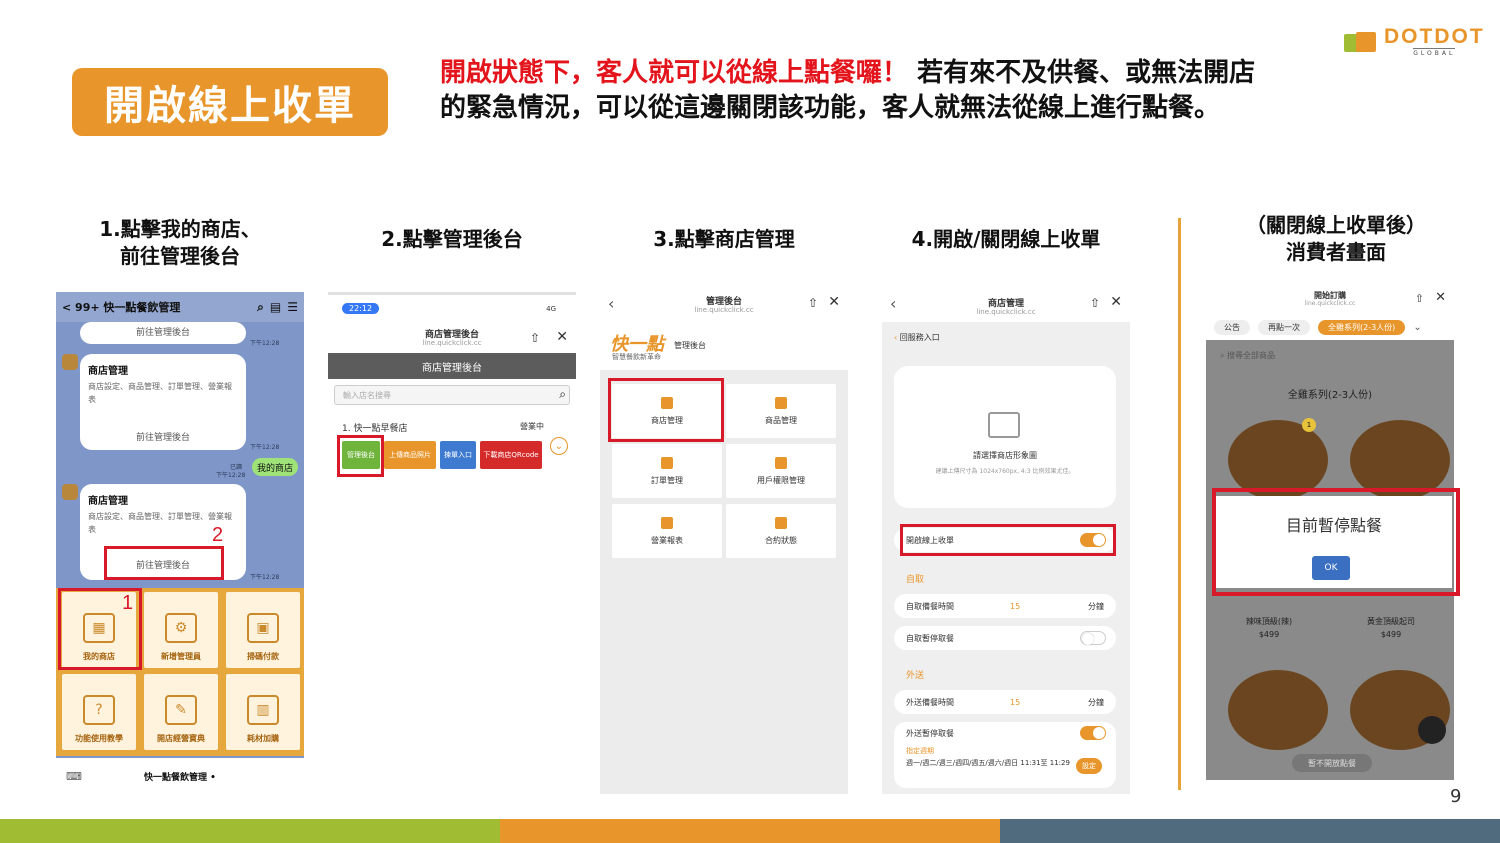  I want to click on box-icon, so click(781, 402).